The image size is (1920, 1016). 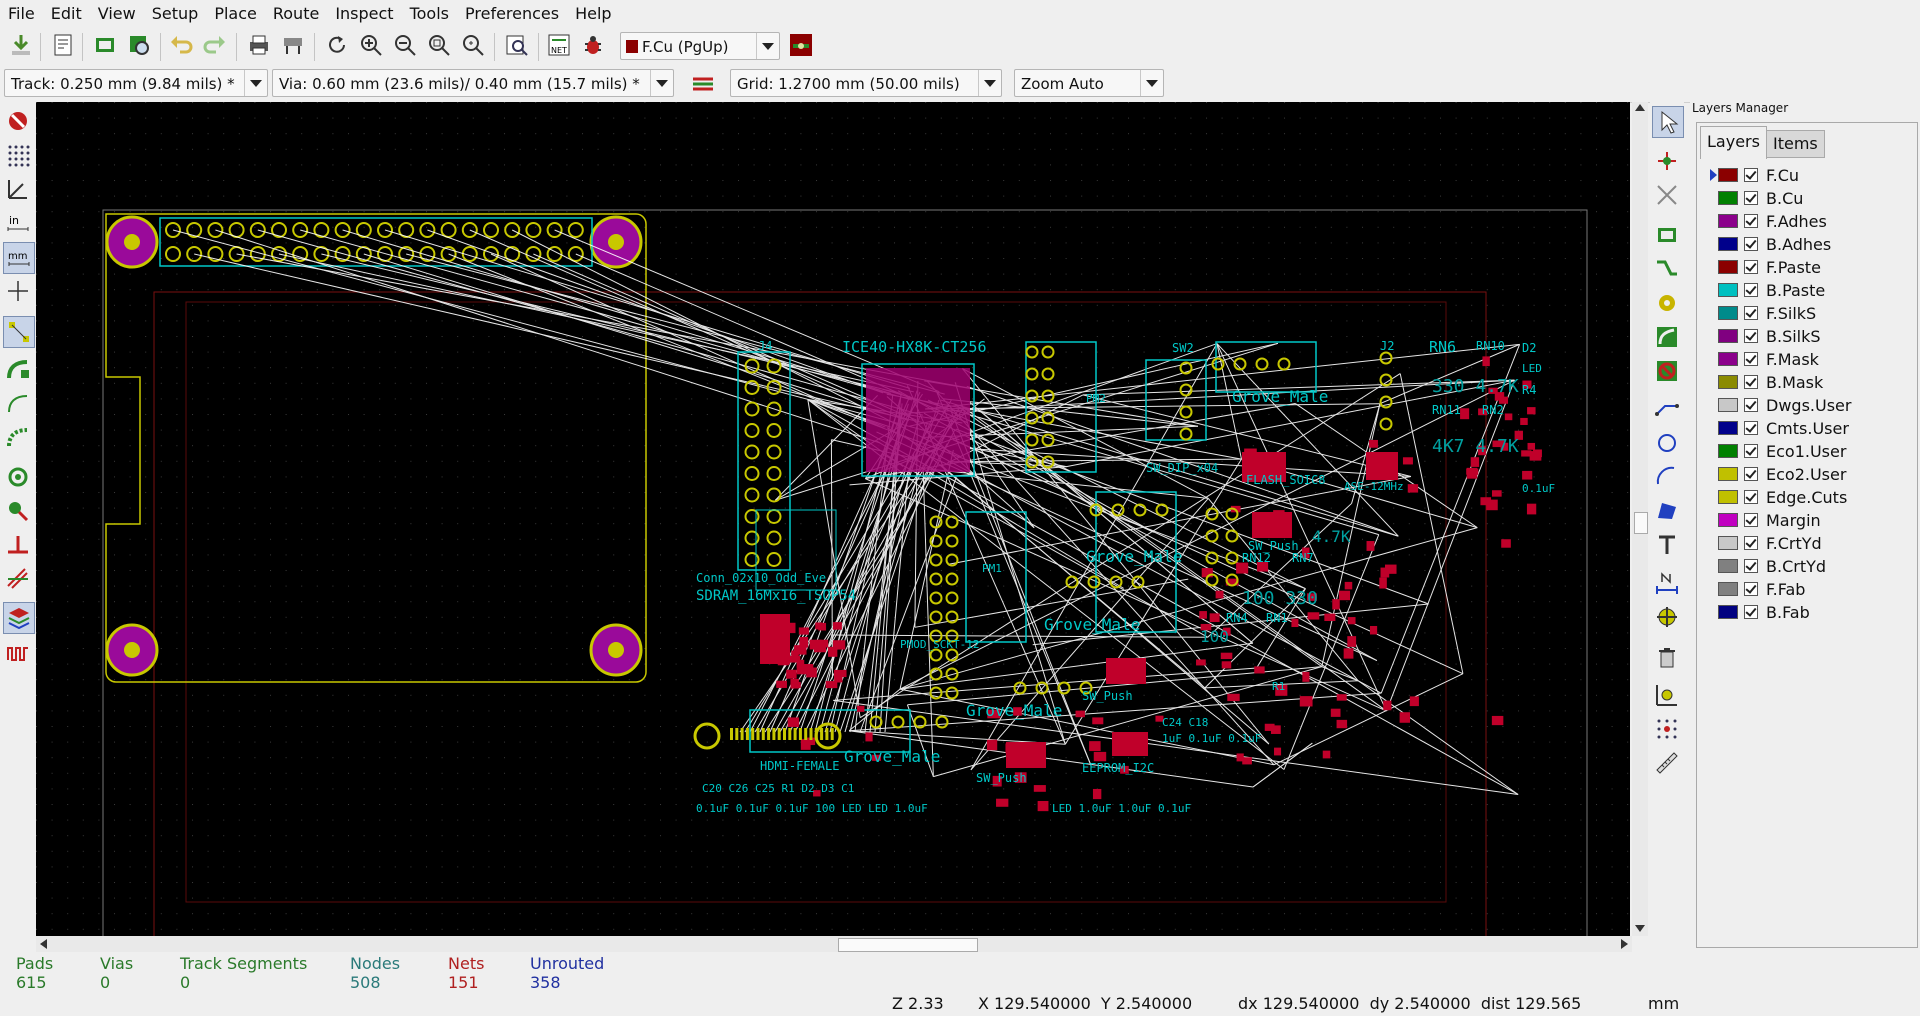 What do you see at coordinates (18, 579) in the screenshot?
I see `high-contrast-icon` at bounding box center [18, 579].